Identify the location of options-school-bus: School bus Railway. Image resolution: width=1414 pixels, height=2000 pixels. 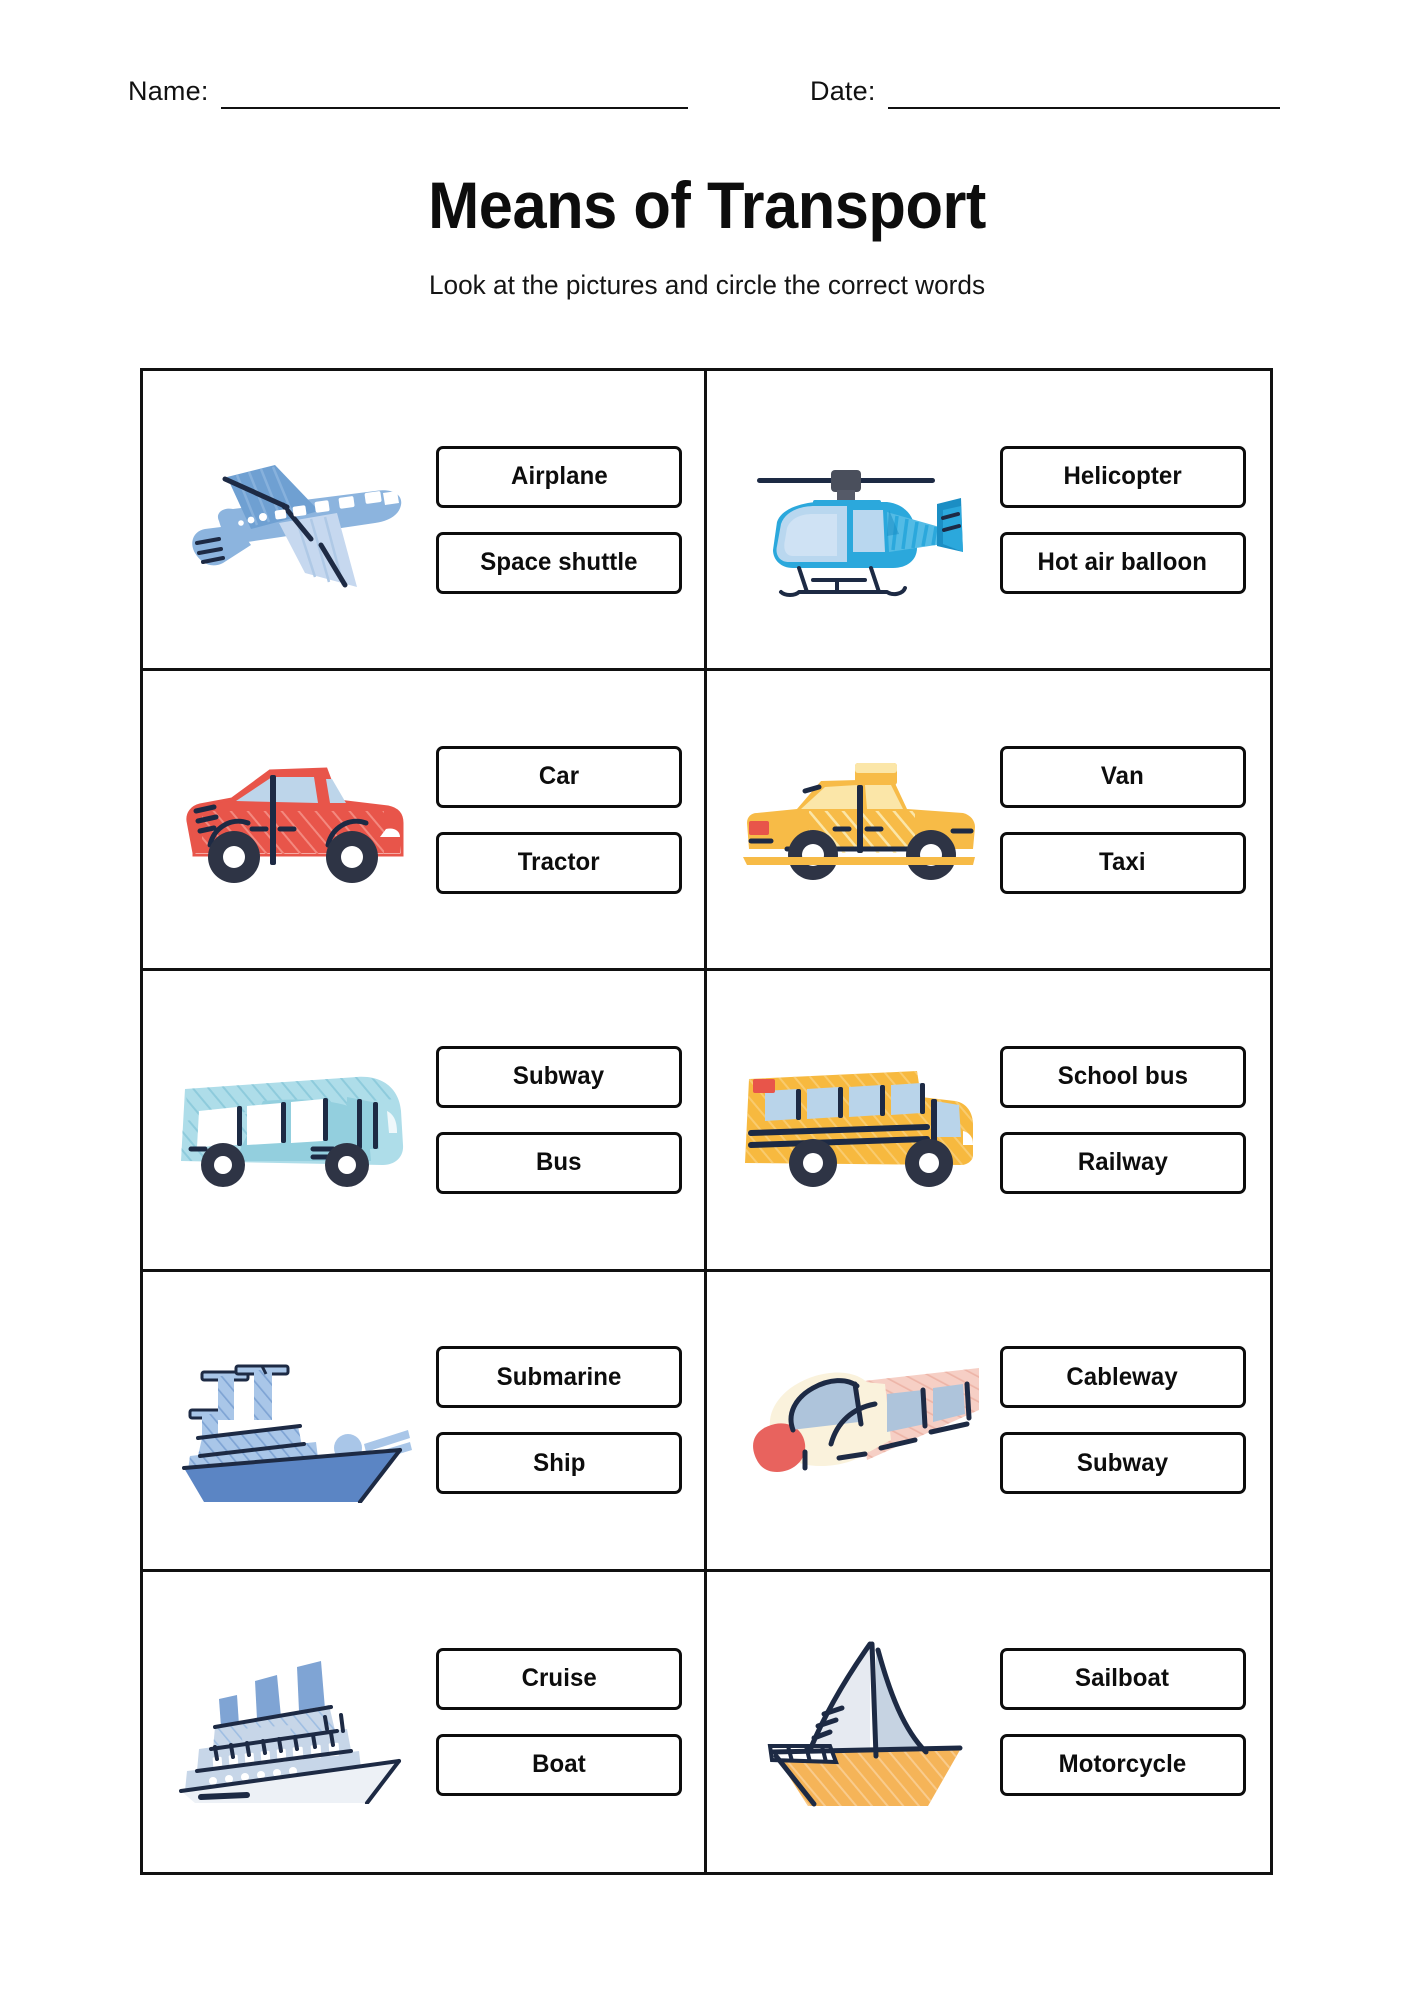
(1135, 1119).